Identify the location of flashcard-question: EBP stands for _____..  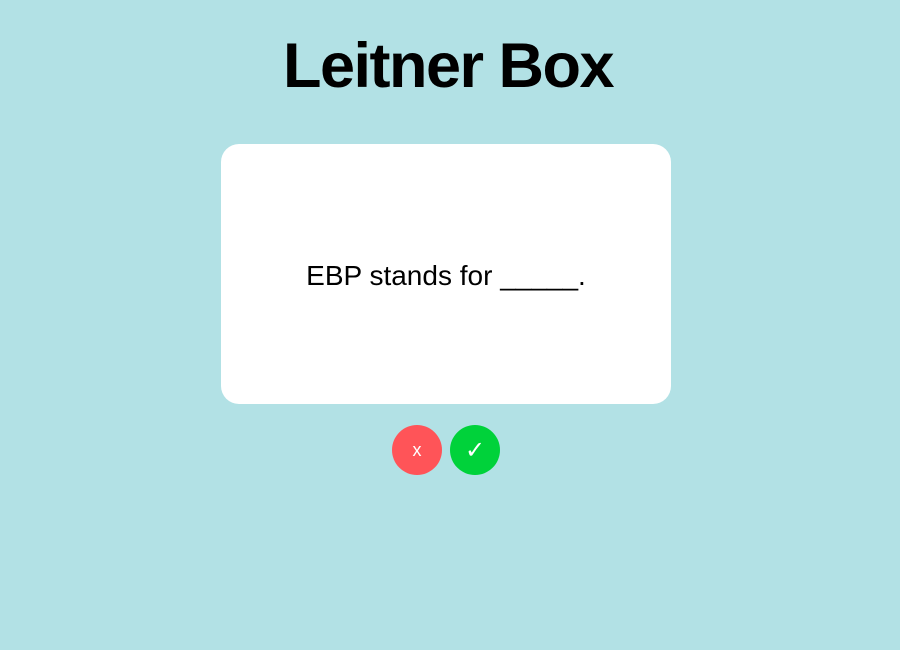
(446, 275).